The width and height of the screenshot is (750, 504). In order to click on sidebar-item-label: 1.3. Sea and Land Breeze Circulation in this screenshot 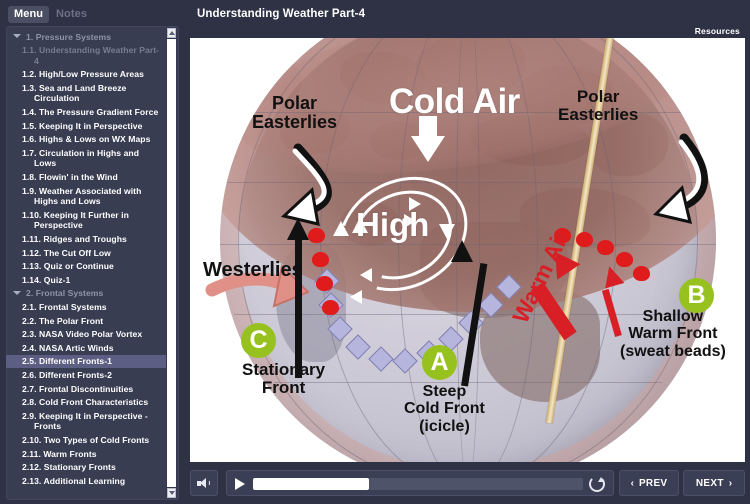, I will do `click(74, 93)`.